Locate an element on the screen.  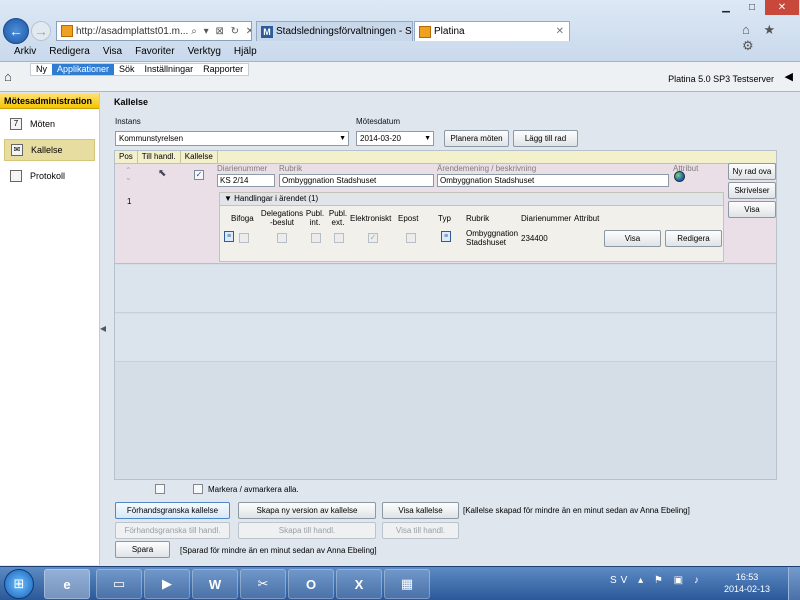
remote-desktop-icon: ▦ is located at coordinates (407, 583).